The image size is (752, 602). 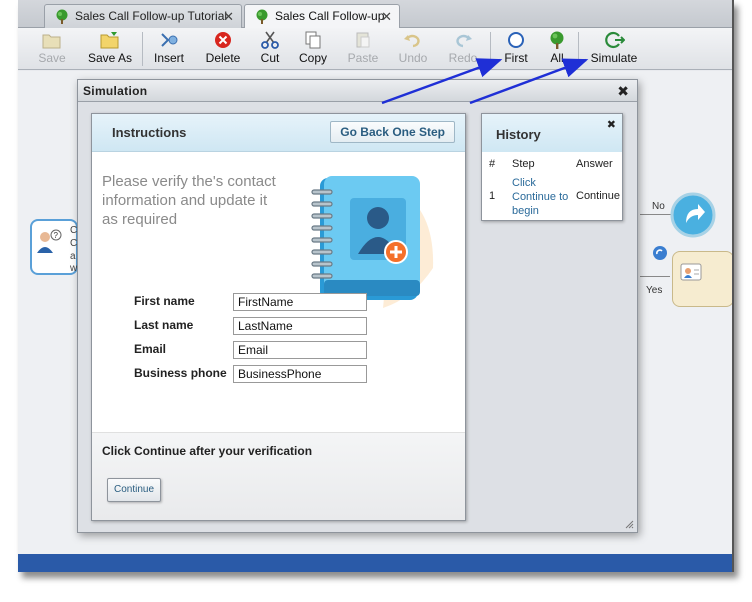 I want to click on canvas-footer-bar, so click(x=375, y=563).